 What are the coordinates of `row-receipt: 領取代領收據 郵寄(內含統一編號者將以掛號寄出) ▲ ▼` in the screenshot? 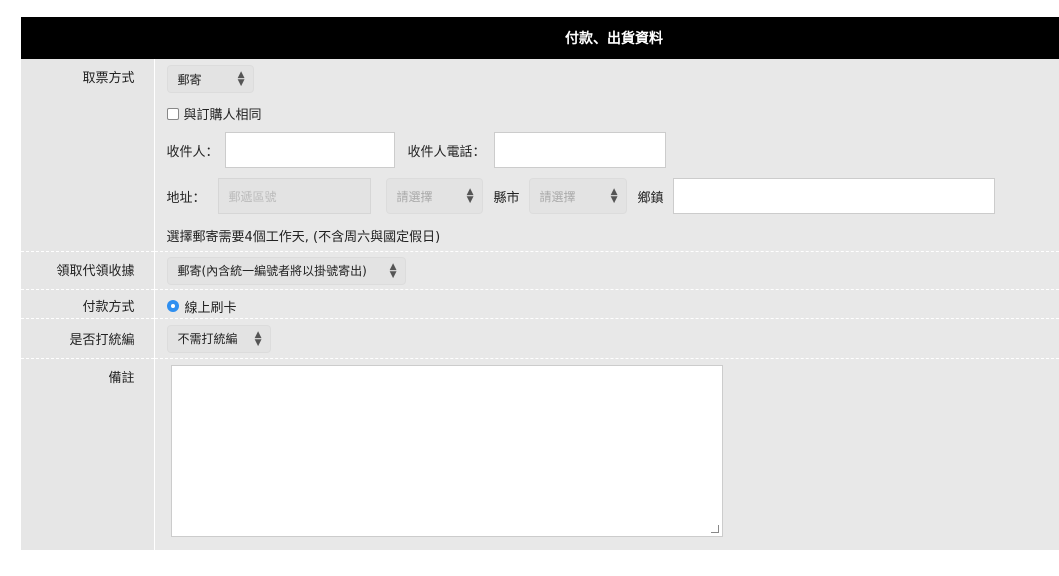 It's located at (540, 269).